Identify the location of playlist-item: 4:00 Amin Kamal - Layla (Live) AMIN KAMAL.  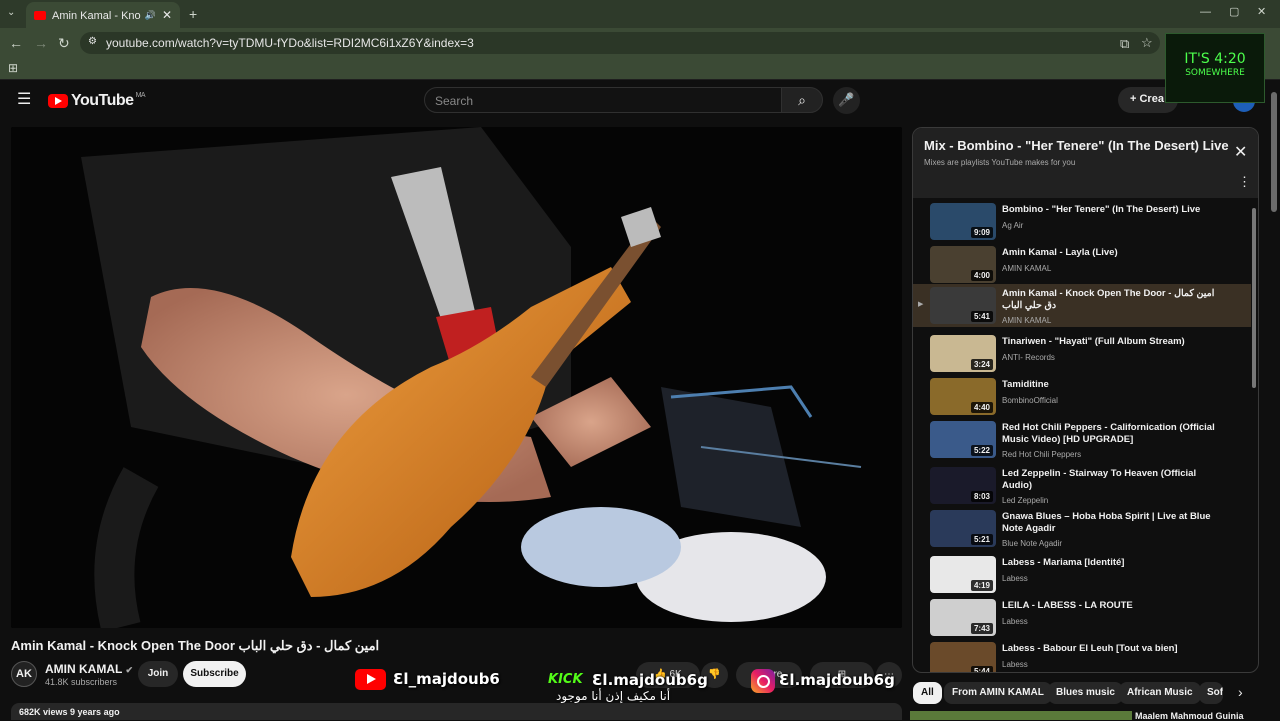
(1082, 264).